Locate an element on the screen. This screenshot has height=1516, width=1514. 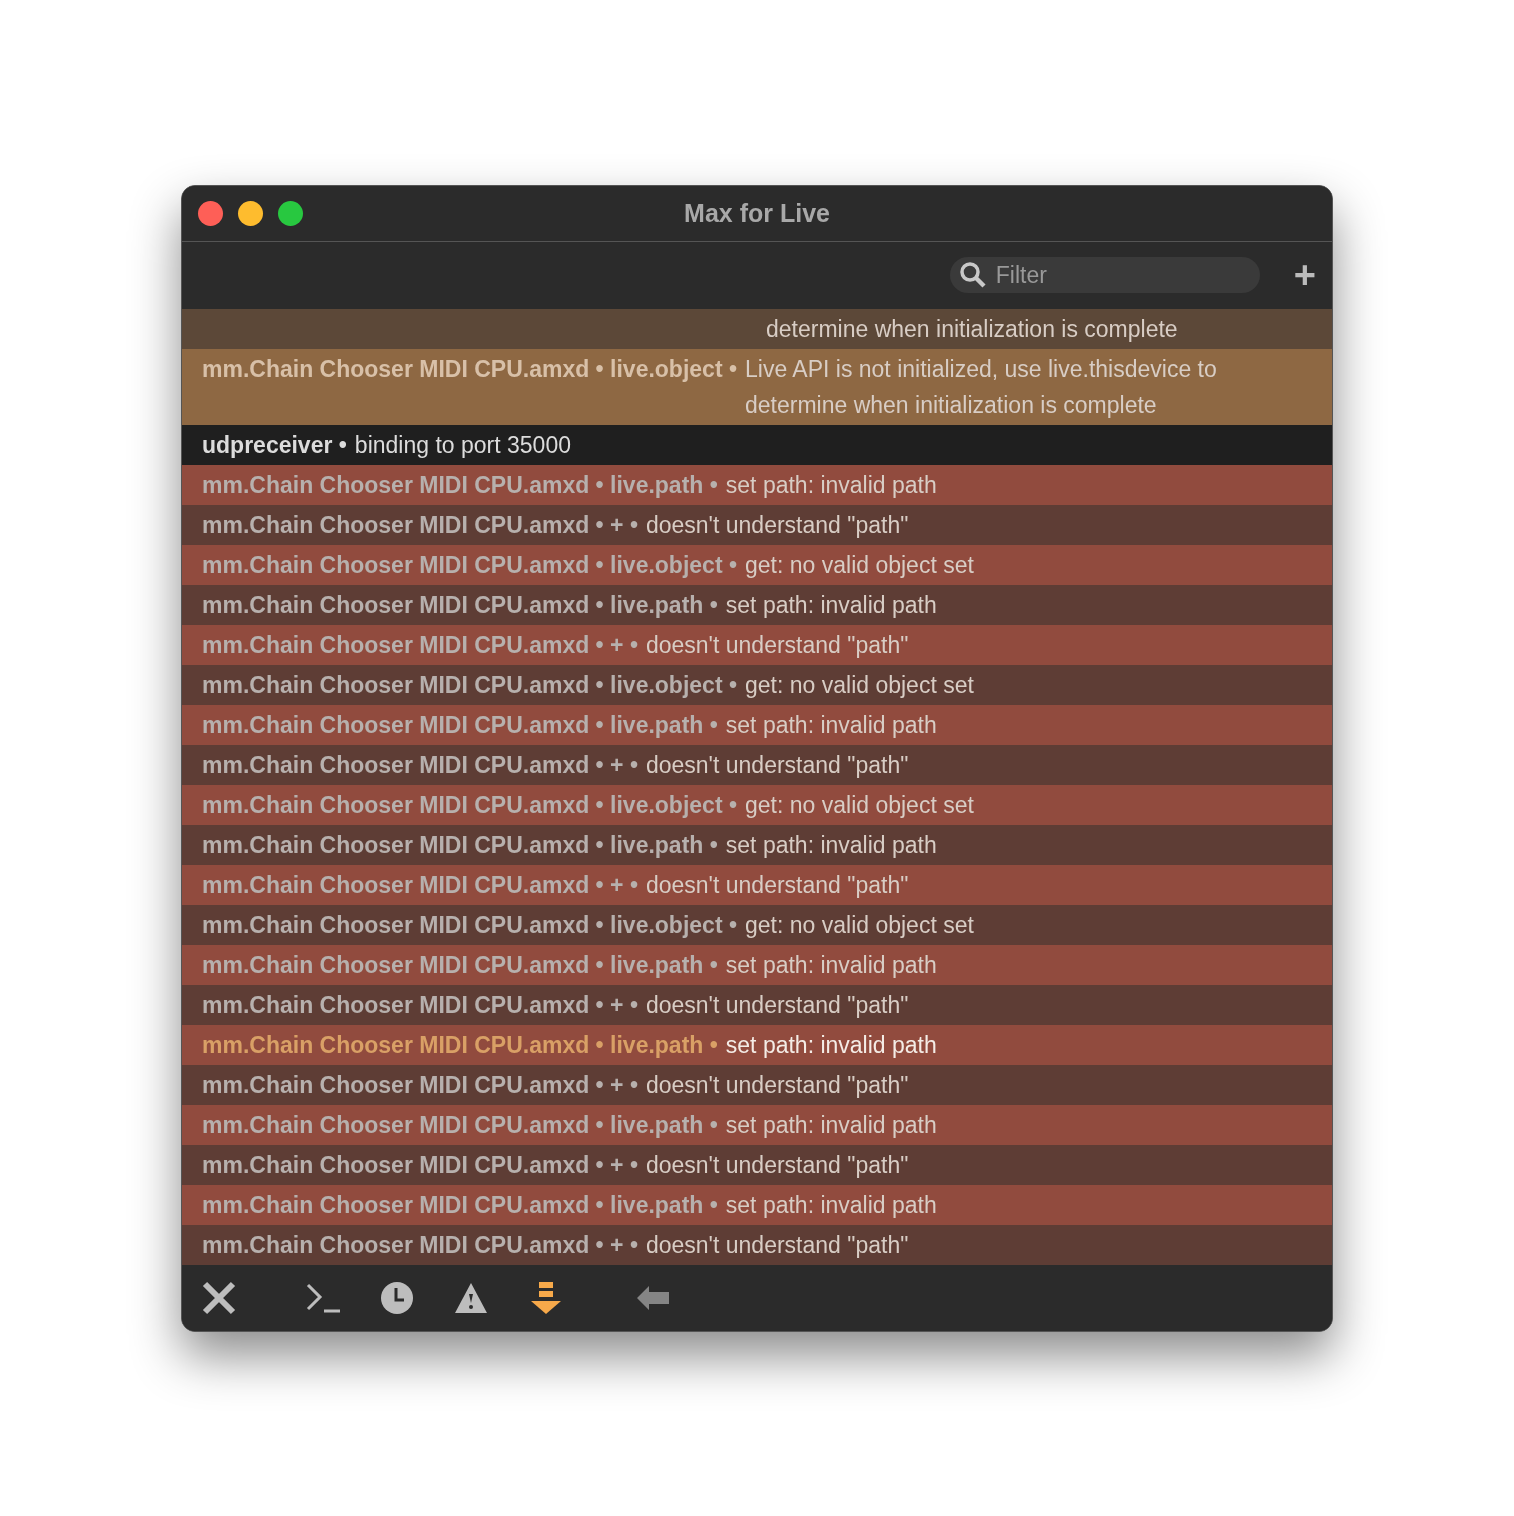
terminal-prompt-icon is located at coordinates (323, 1297).